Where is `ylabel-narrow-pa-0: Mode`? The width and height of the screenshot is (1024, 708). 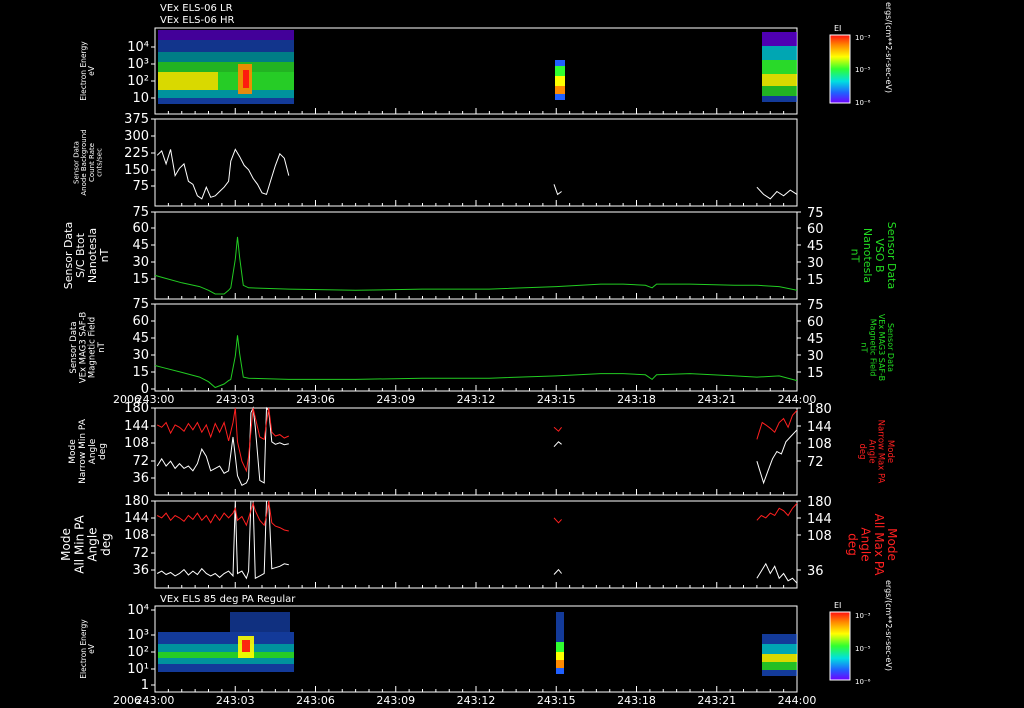
ylabel-narrow-pa-0: Mode is located at coordinates (73, 451).